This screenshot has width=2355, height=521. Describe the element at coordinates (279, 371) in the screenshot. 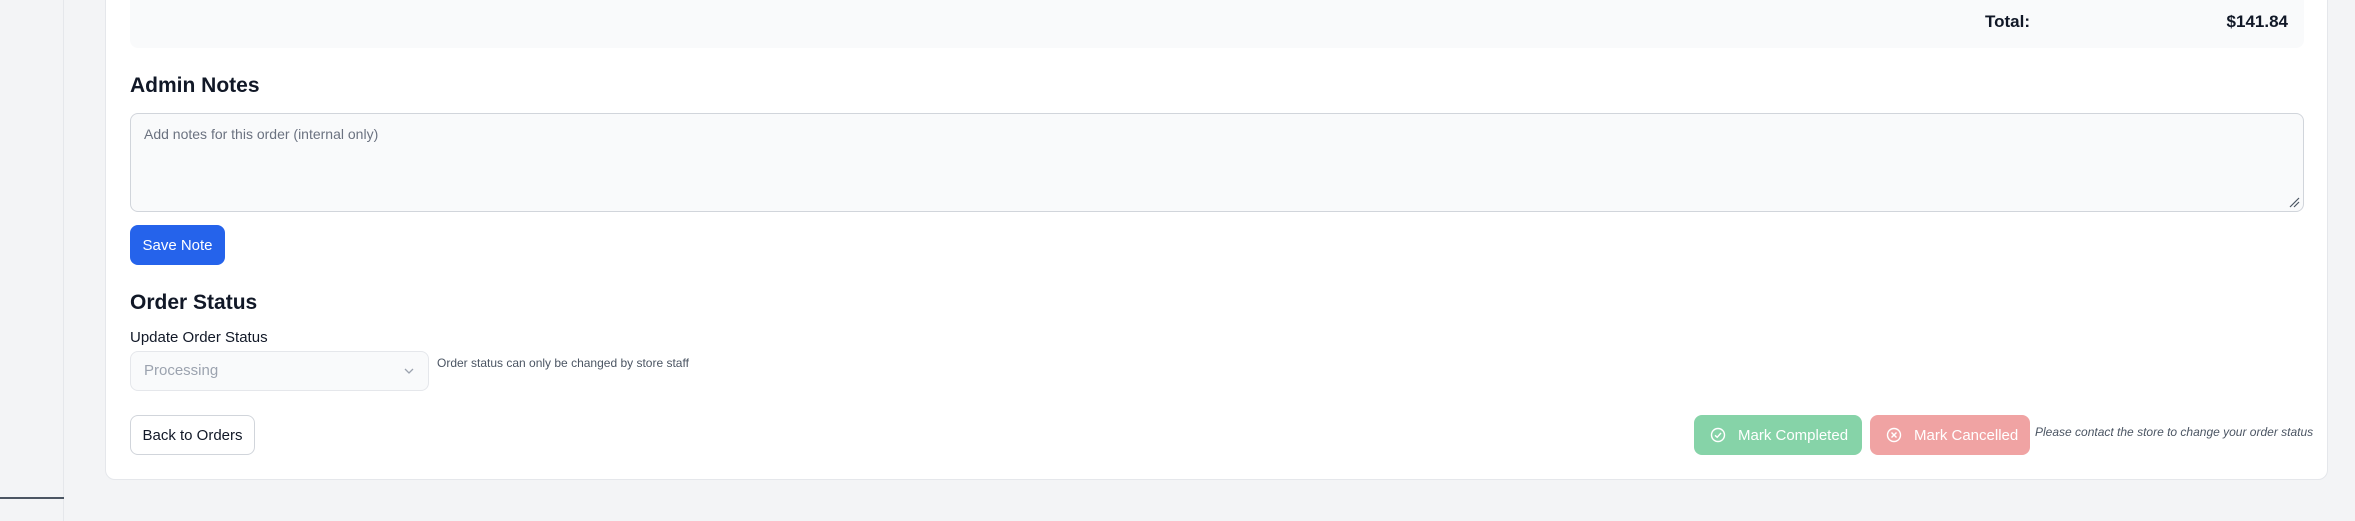

I see `order-status-select: Processing` at that location.